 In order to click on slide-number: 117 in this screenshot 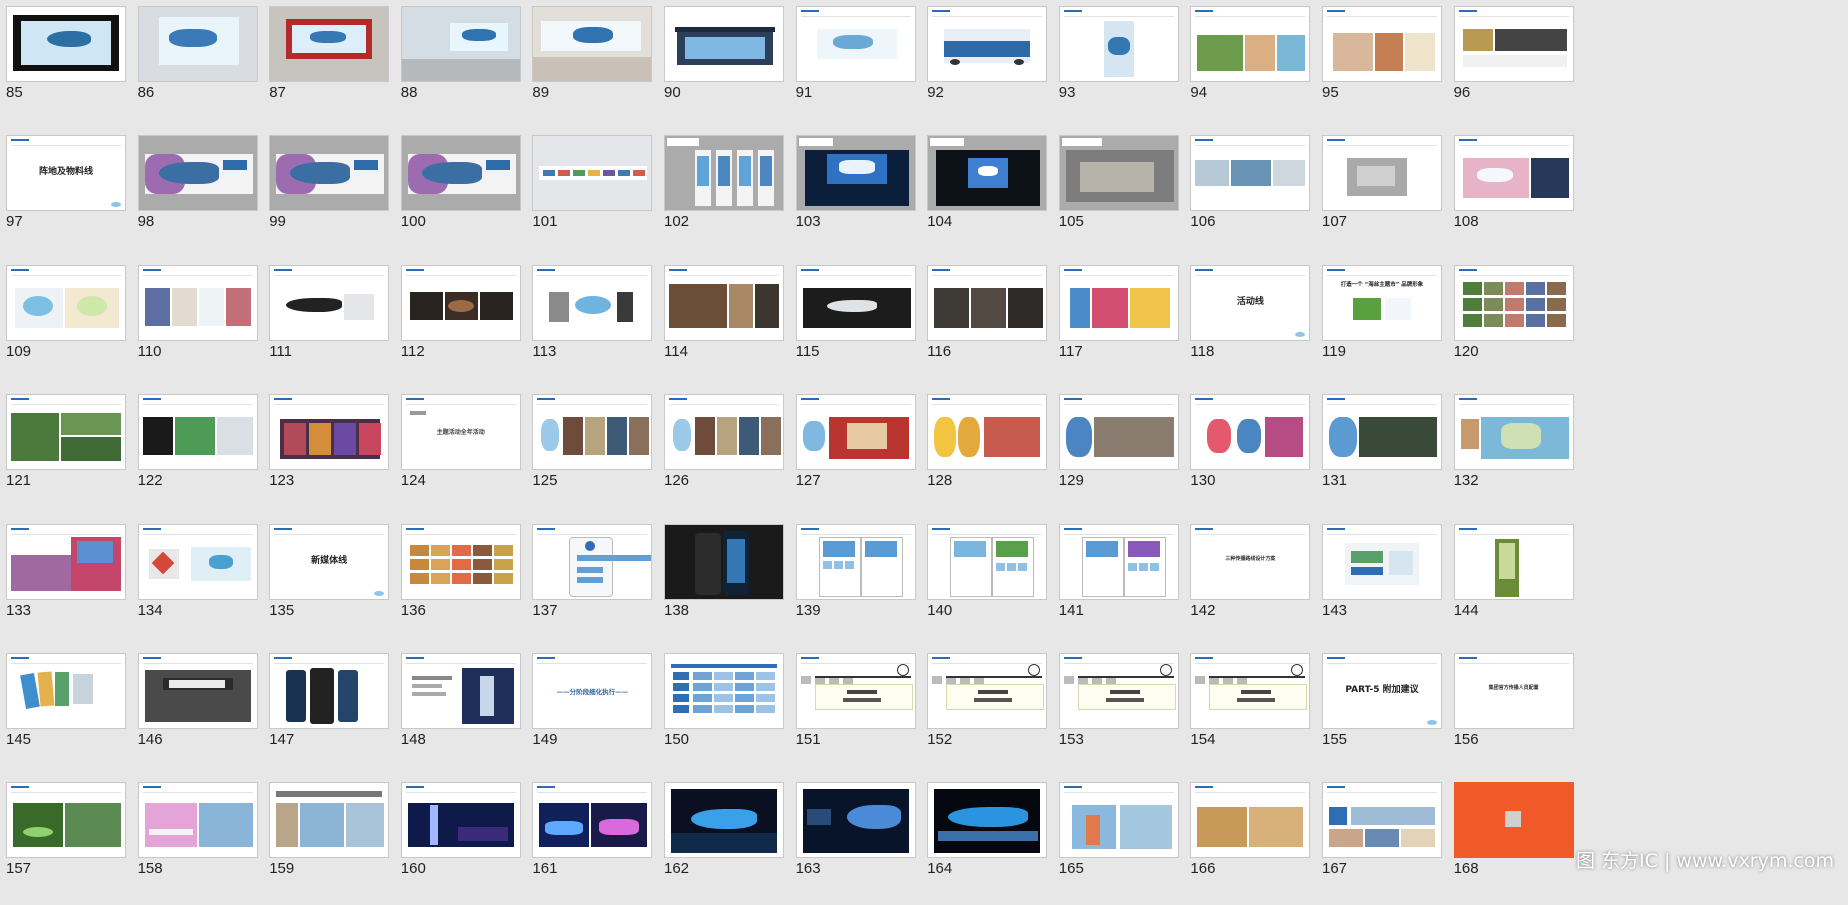, I will do `click(1070, 351)`.